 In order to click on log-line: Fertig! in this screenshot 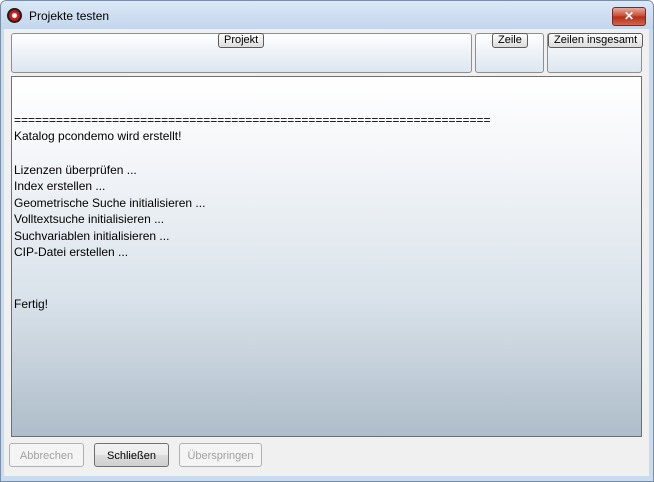, I will do `click(31, 304)`.